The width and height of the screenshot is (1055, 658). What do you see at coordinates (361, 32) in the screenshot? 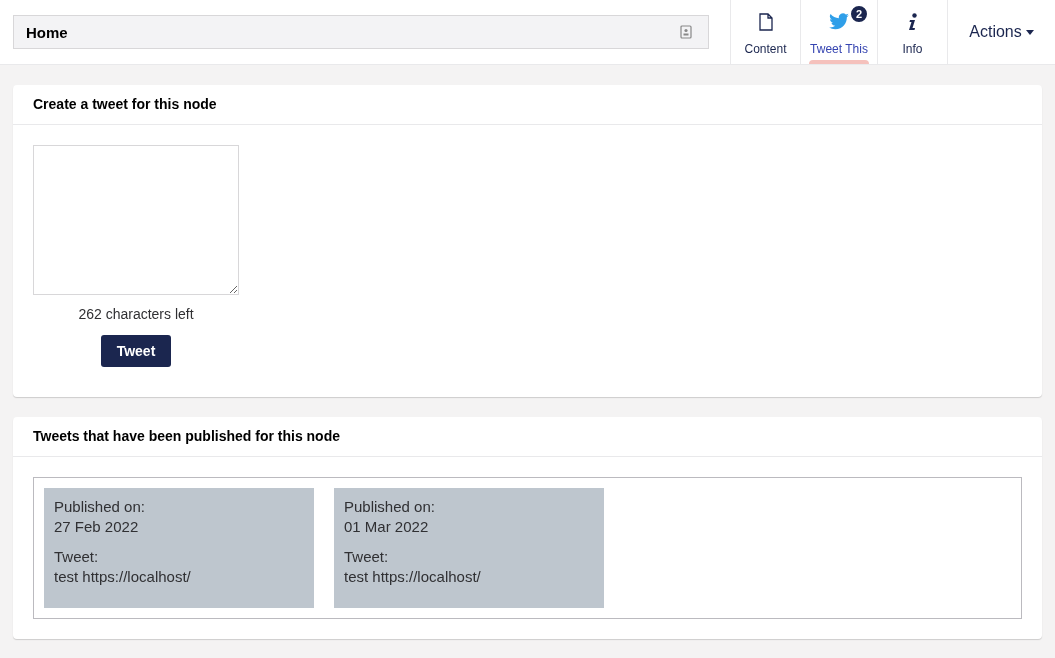
I see `name-field: Home` at bounding box center [361, 32].